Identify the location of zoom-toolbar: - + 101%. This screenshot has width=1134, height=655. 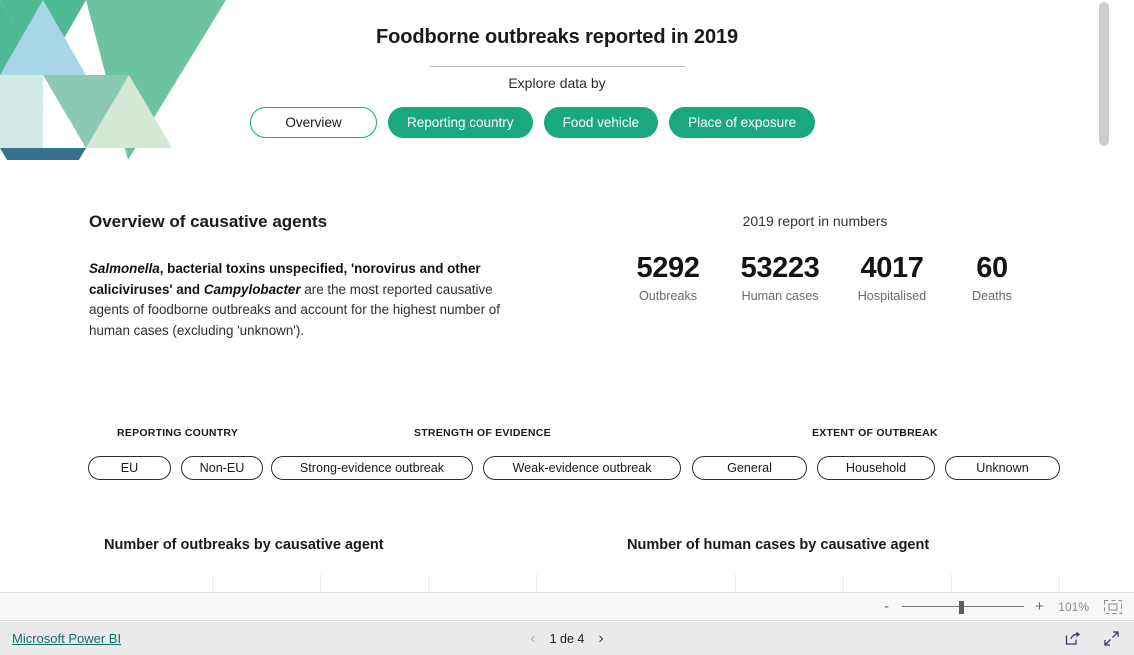
(567, 606).